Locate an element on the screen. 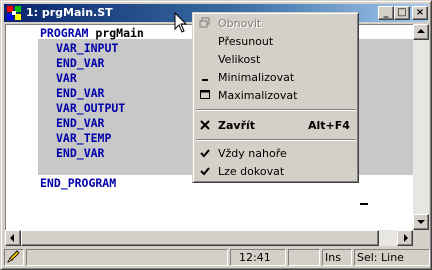  arrow-right-icon is located at coordinates (406, 238).